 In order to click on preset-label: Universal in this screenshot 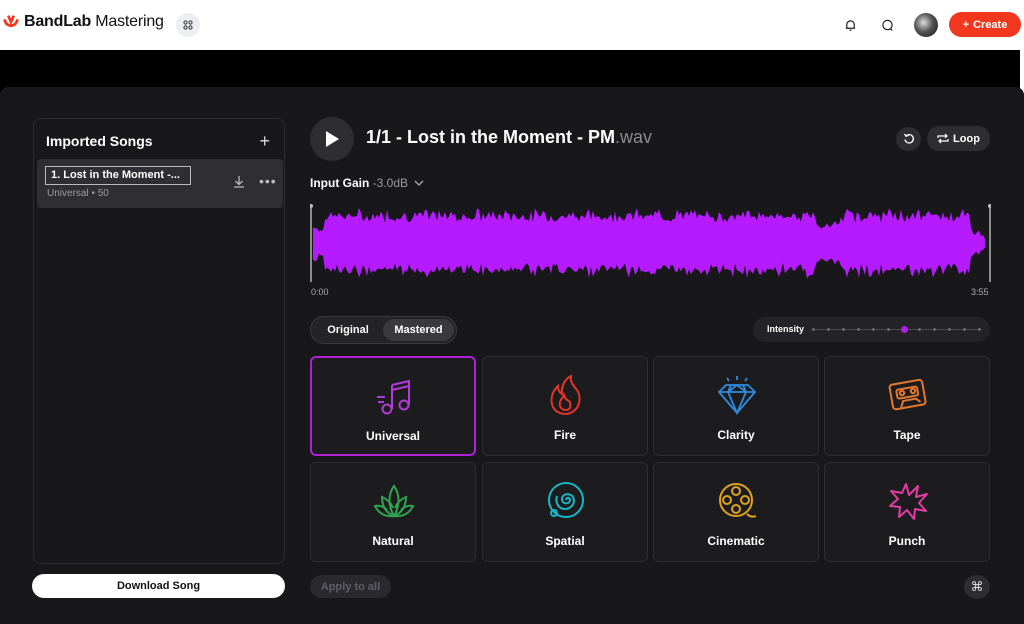, I will do `click(393, 436)`.